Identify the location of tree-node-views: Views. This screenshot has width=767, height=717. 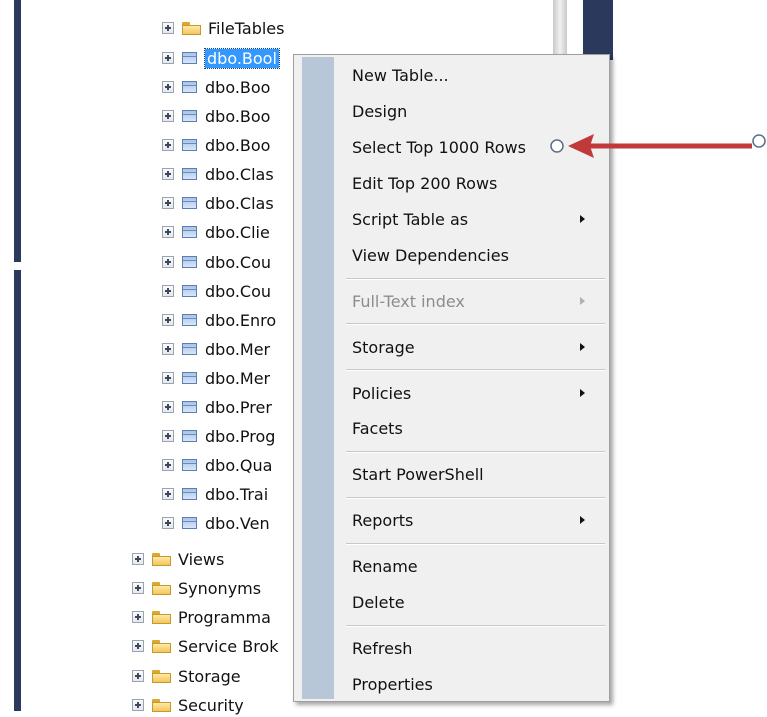
(178, 559).